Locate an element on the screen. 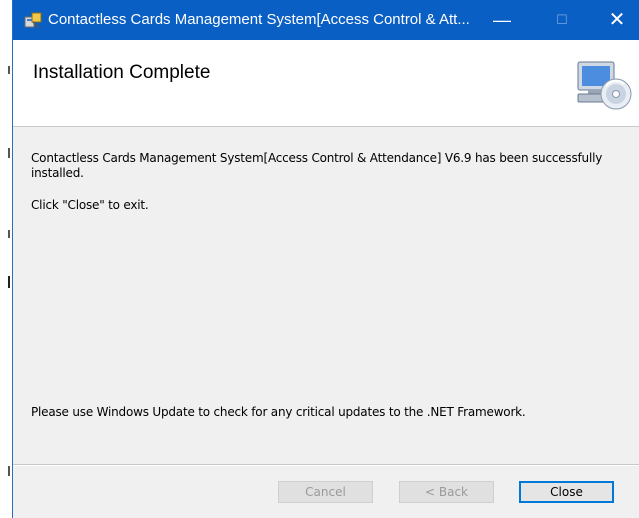  footer-divider is located at coordinates (326, 465).